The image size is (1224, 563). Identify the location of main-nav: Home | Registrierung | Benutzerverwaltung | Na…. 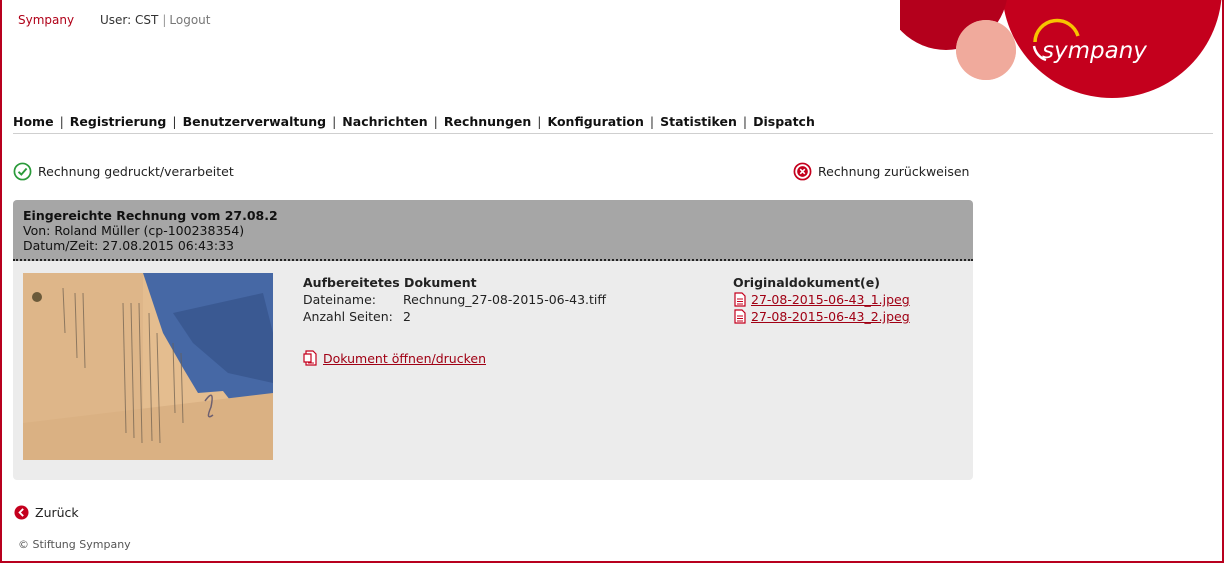
(414, 121).